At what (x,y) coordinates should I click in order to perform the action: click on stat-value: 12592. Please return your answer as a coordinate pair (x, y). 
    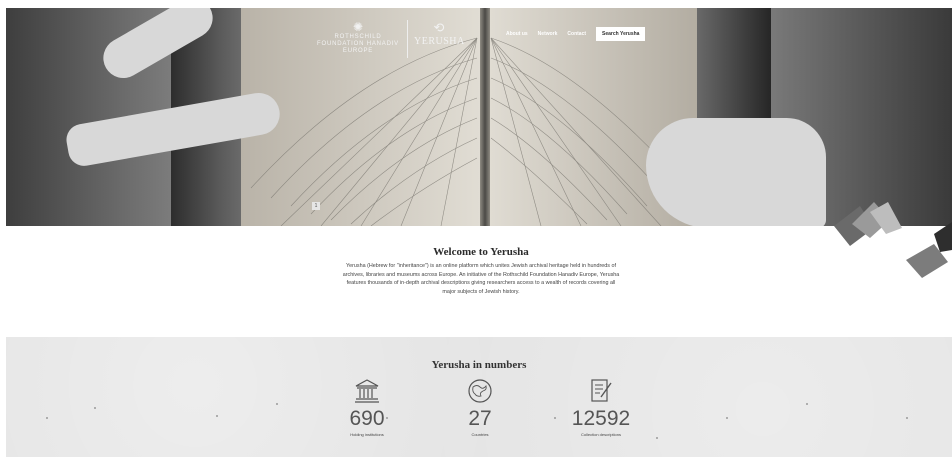
    Looking at the image, I should click on (601, 418).